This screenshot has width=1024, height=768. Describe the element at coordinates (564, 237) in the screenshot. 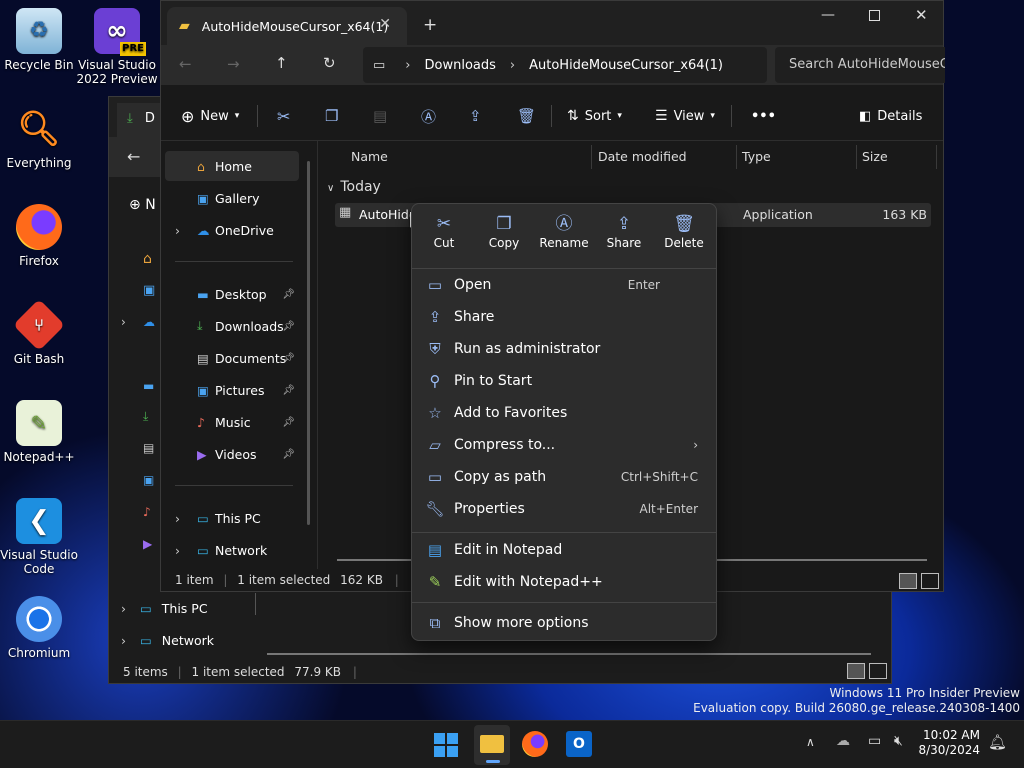

I see `context-rename-button: Ⓐ Rename` at that location.